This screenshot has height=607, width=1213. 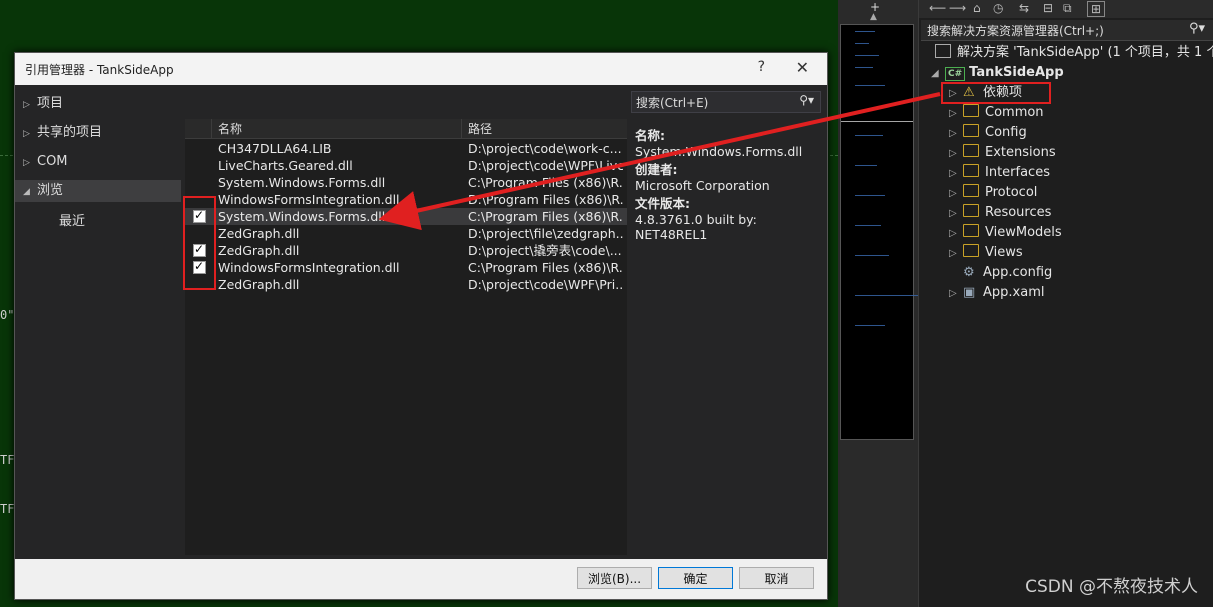 I want to click on editor-text-fragment: 0", so click(x=7, y=315).